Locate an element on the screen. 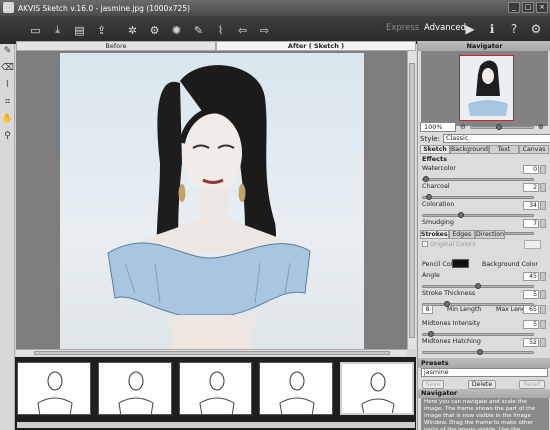 This screenshot has width=550, height=430. style-select: Classic is located at coordinates (496, 138).